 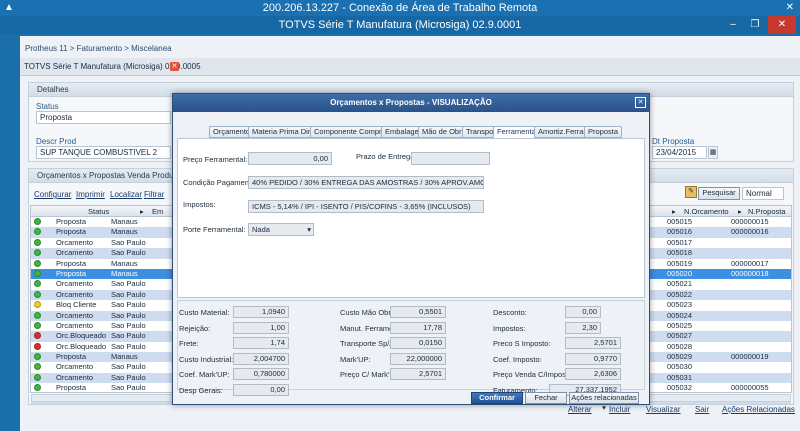 What do you see at coordinates (680, 357) in the screenshot?
I see `cell-n-orcamento: 005029` at bounding box center [680, 357].